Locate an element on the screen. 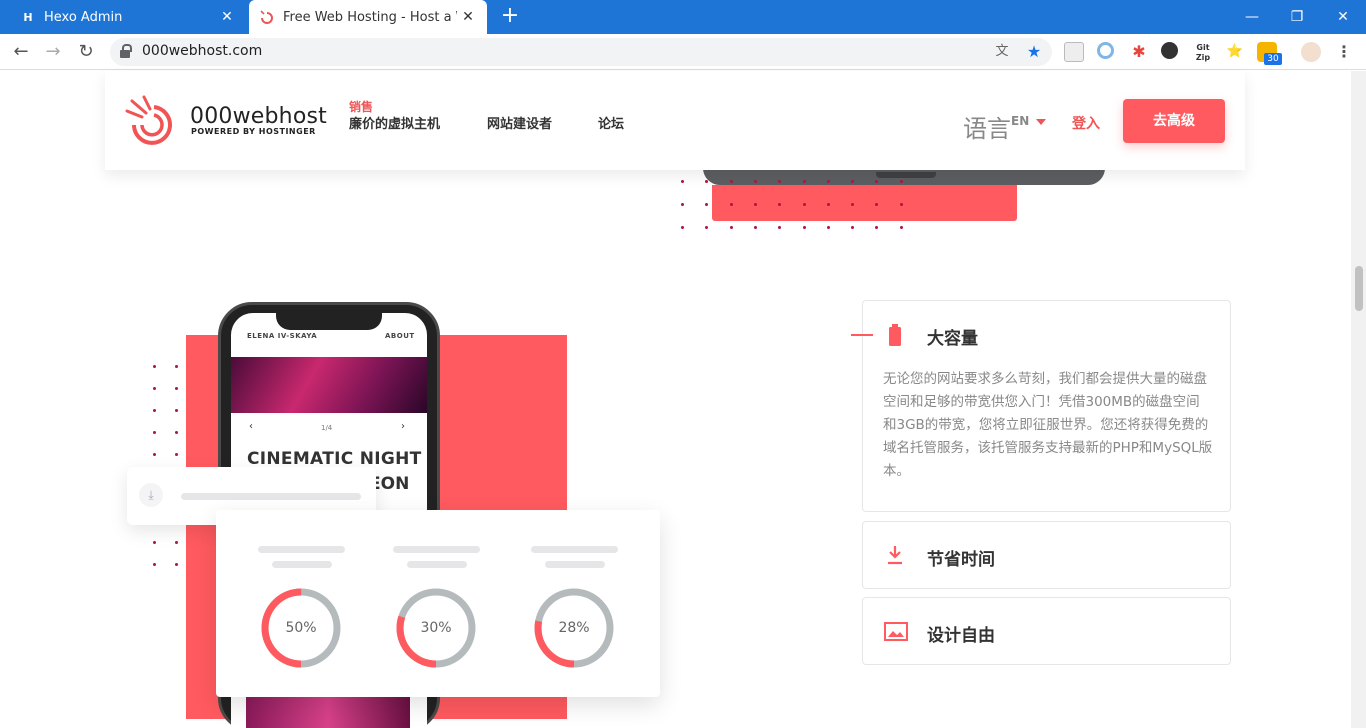 This screenshot has height=728, width=1366. nav-cheap-hosting: 廉价的虚拟主机 is located at coordinates (394, 122).